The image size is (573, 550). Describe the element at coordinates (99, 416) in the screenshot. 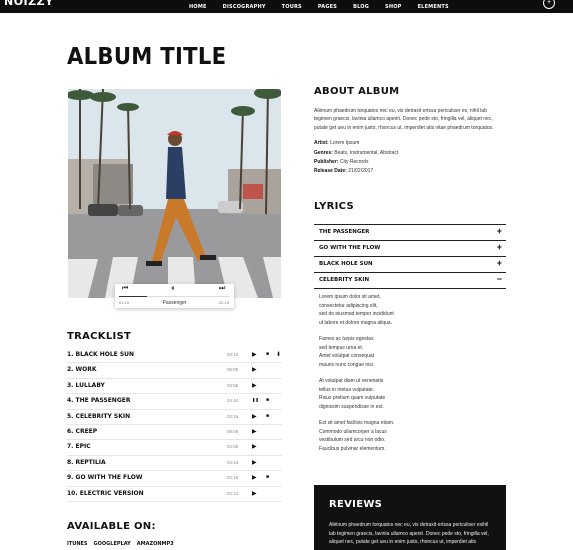

I see `track-name: 5. CELEBRITY SKIN` at that location.